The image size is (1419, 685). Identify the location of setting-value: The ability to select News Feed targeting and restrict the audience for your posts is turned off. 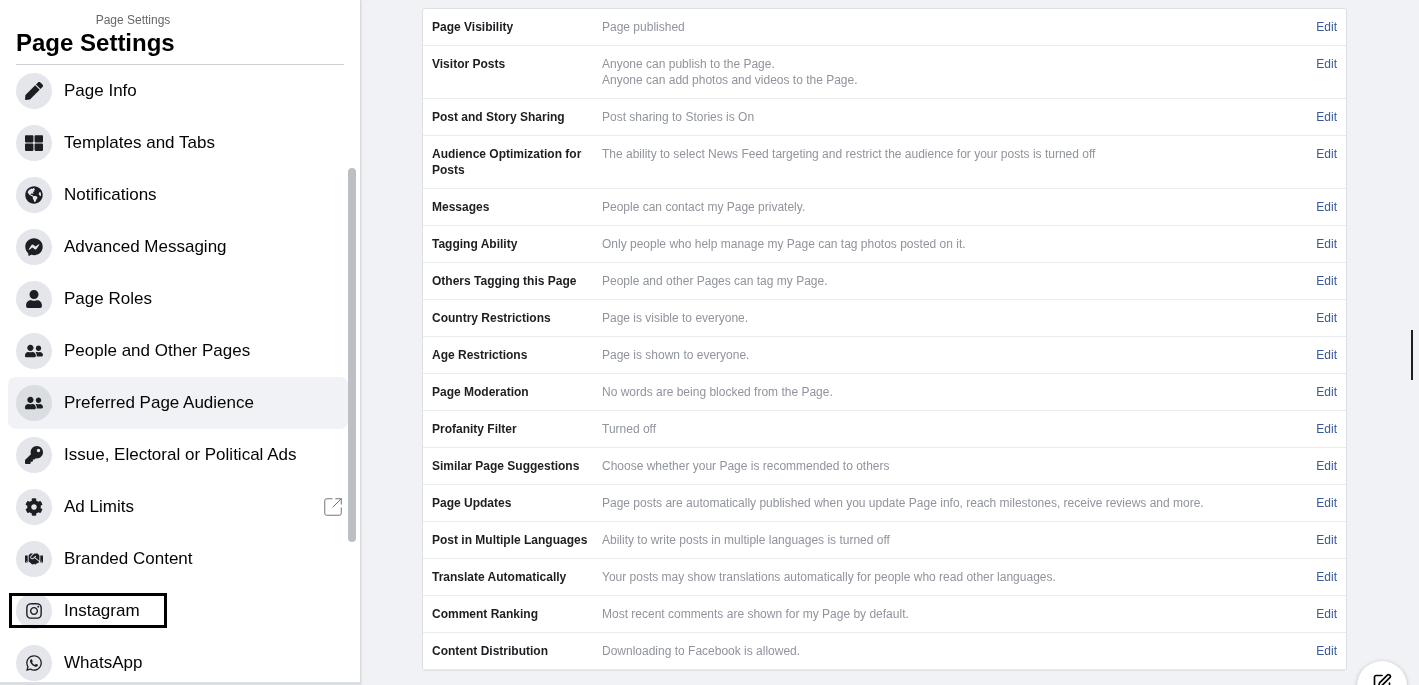
(849, 154).